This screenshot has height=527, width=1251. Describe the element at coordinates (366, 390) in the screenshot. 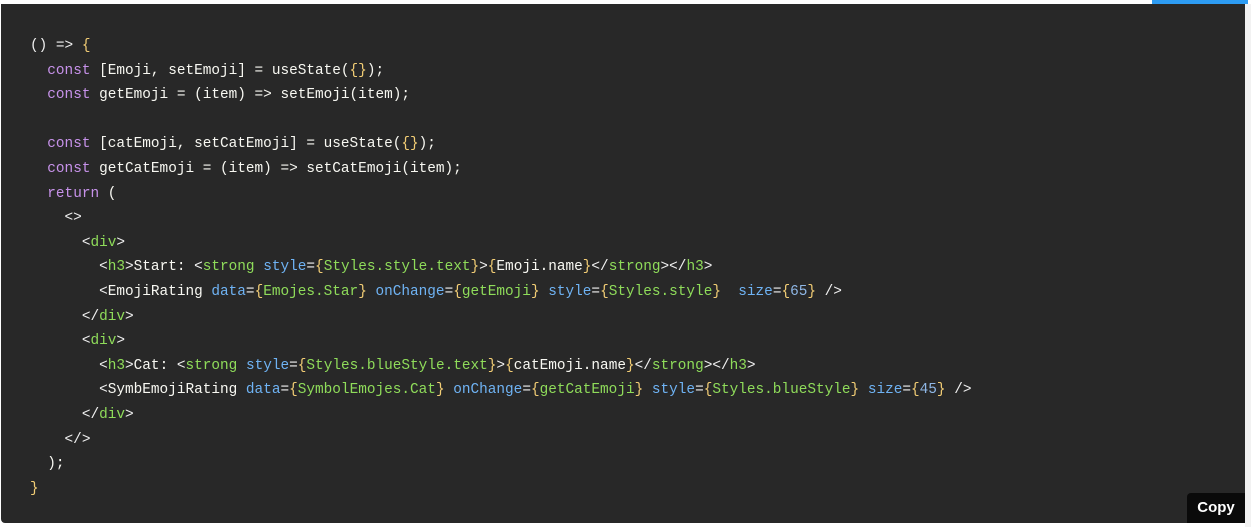

I see `code-token: SymbolEmojes.Cat` at that location.